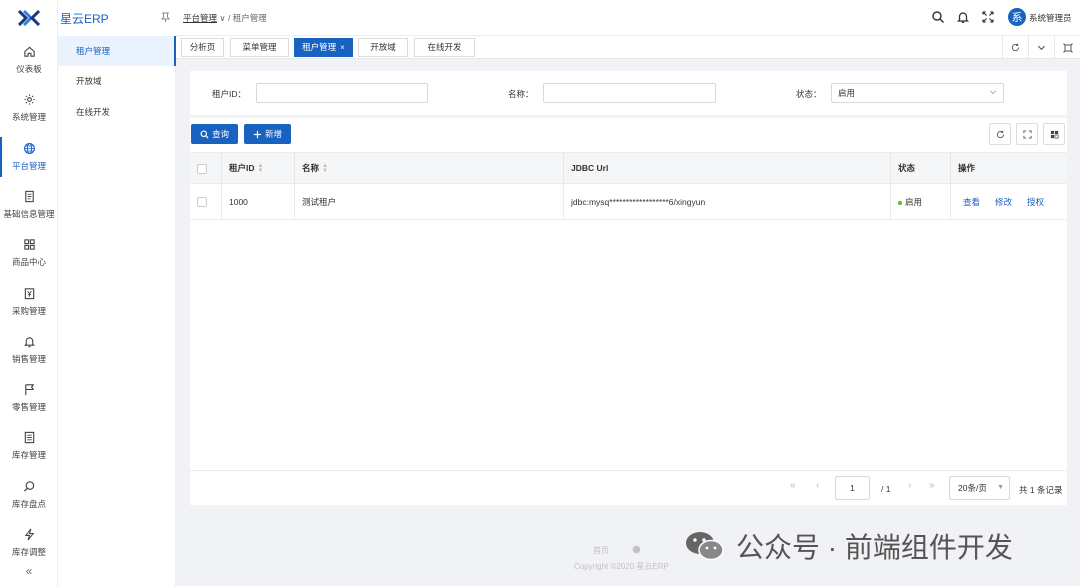 Image resolution: width=1080 pixels, height=586 pixels. Describe the element at coordinates (1015, 47) in the screenshot. I see `refresh-tab-icon` at that location.